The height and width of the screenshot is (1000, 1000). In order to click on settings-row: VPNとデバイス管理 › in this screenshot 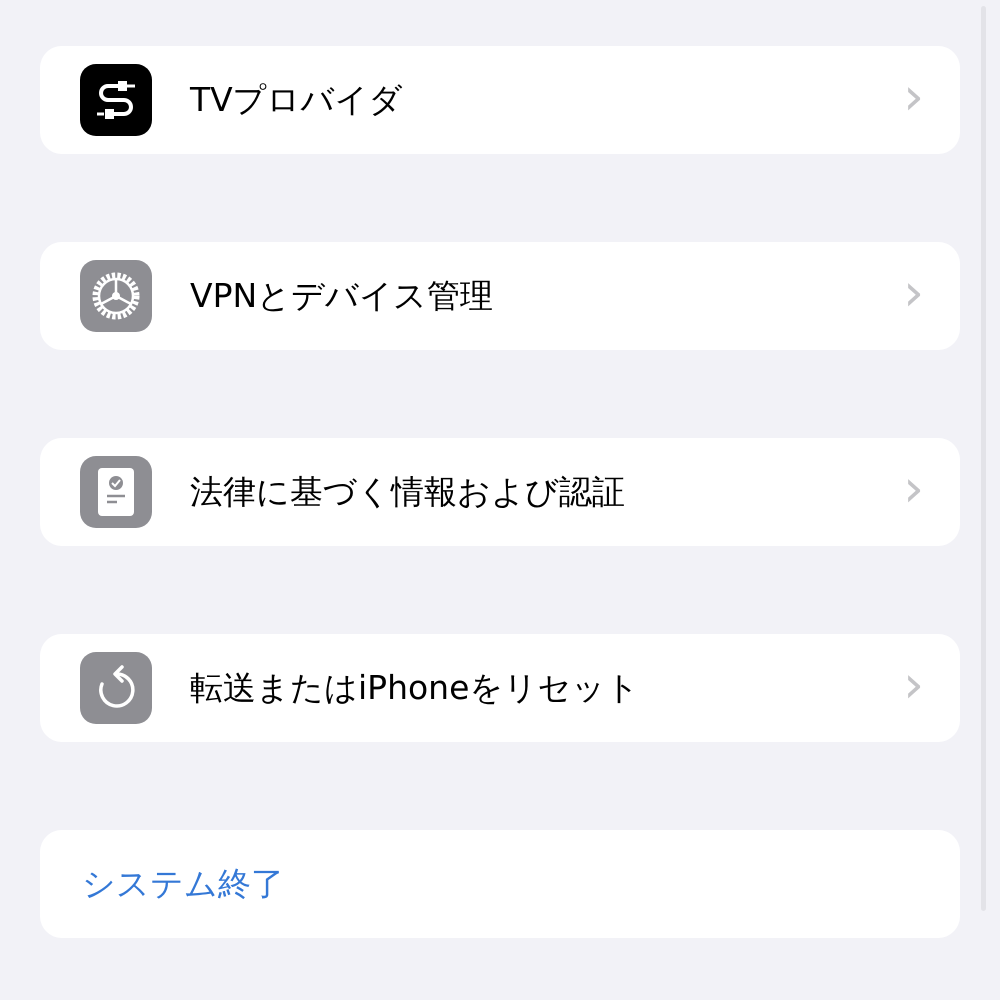, I will do `click(500, 296)`.